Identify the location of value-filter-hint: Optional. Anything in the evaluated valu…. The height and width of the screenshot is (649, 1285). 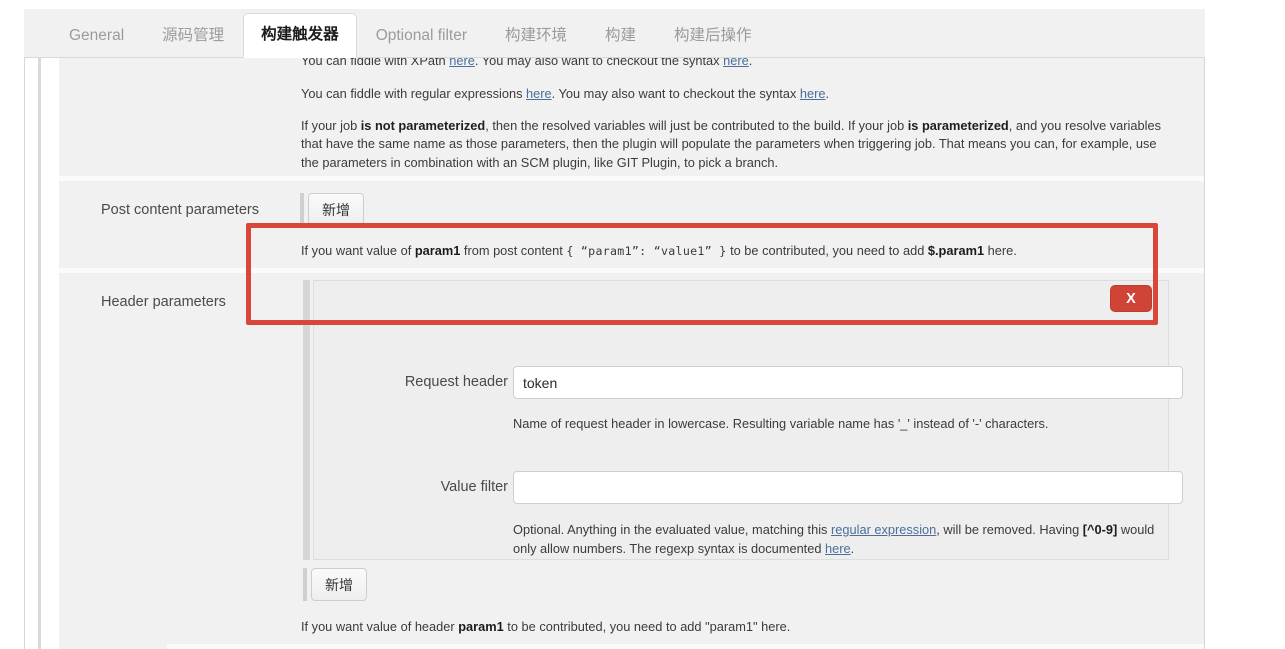
(845, 539).